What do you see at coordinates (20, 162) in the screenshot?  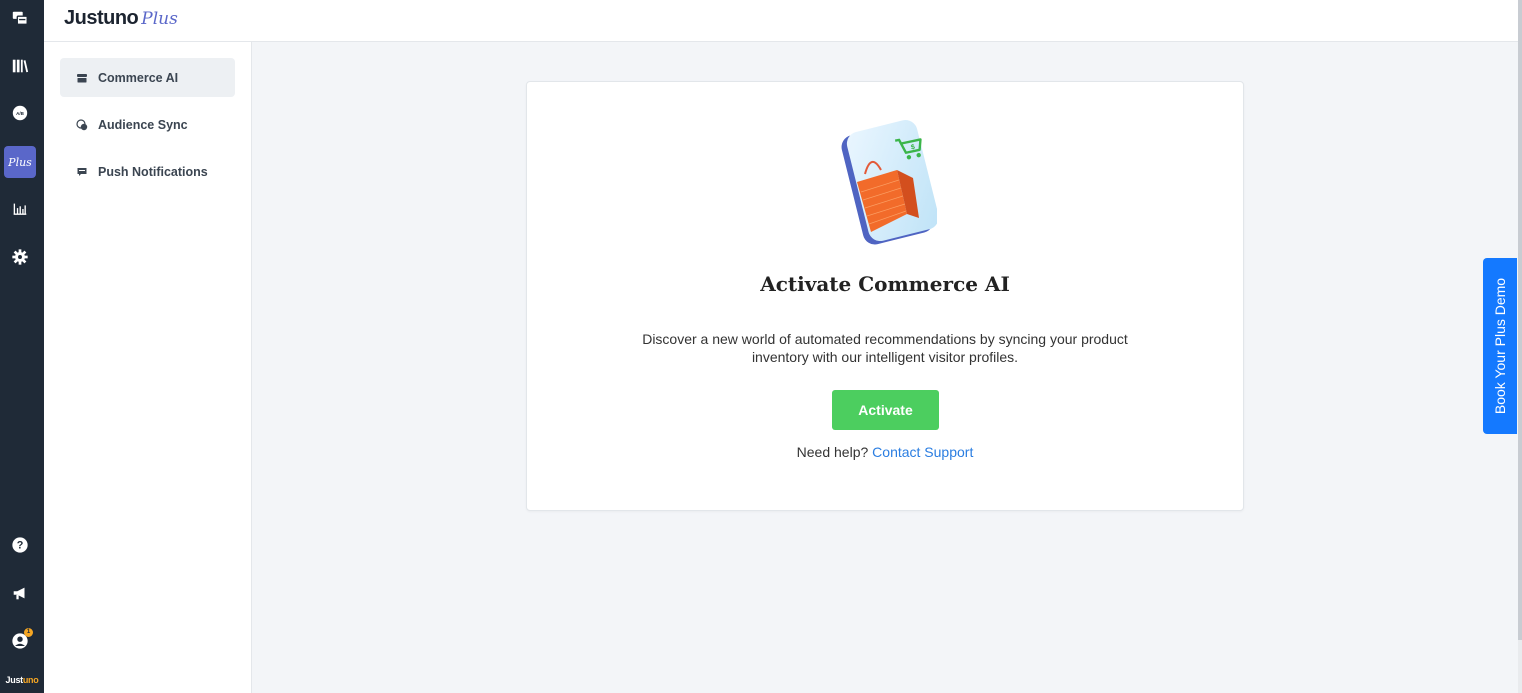 I see `plus-icon: Plus` at bounding box center [20, 162].